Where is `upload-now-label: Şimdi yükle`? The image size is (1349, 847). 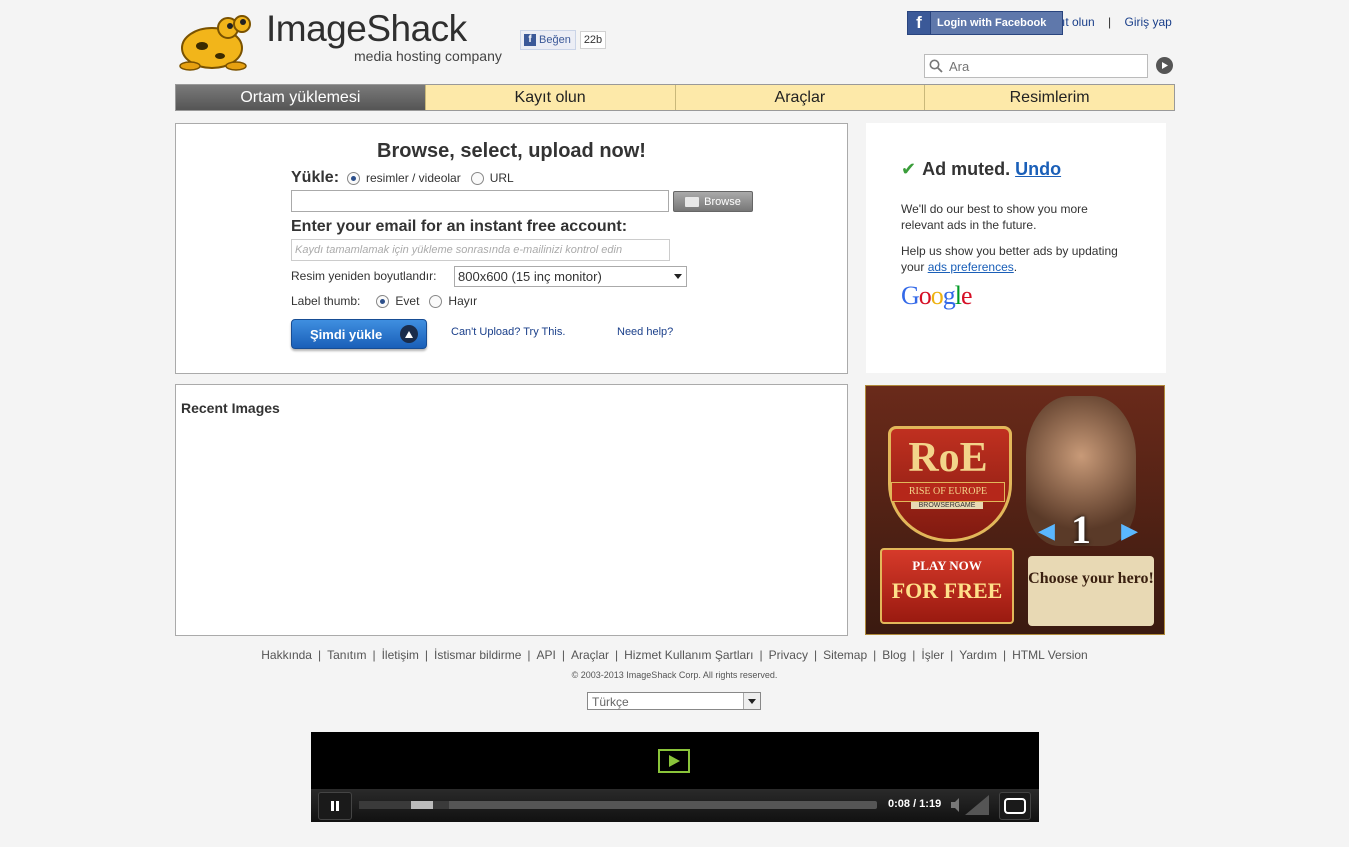
upload-now-label: Şimdi yükle is located at coordinates (346, 334).